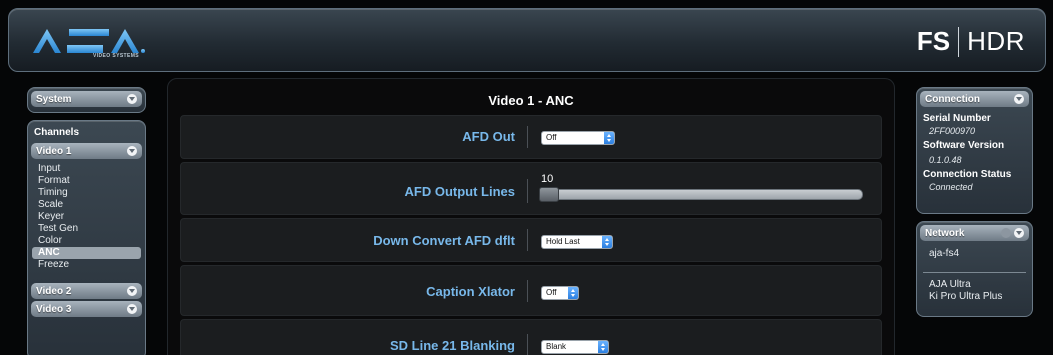  I want to click on slider-handle, so click(549, 194).